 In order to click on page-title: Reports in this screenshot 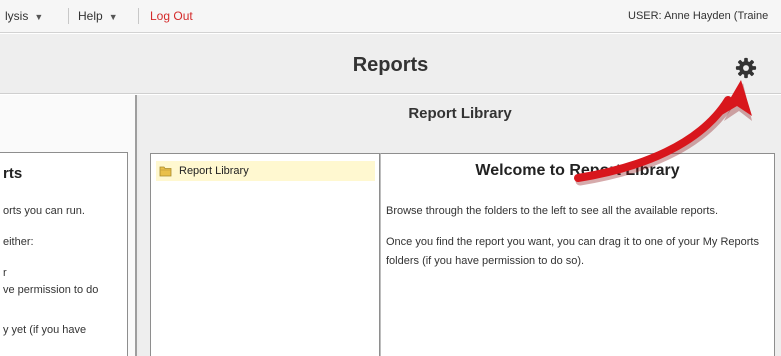, I will do `click(390, 65)`.